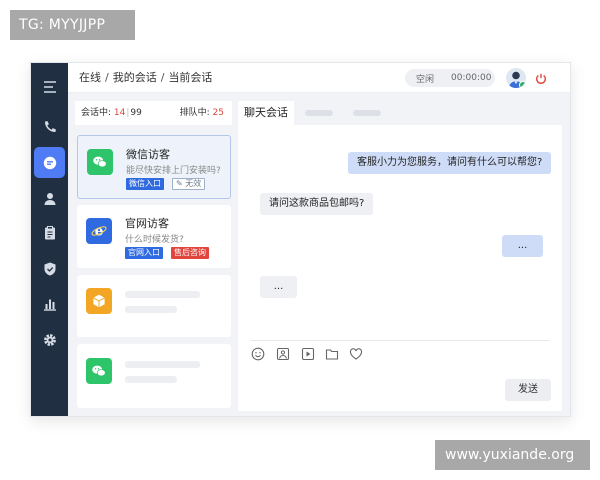 This screenshot has height=480, width=600. What do you see at coordinates (283, 353) in the screenshot?
I see `image-icon` at bounding box center [283, 353].